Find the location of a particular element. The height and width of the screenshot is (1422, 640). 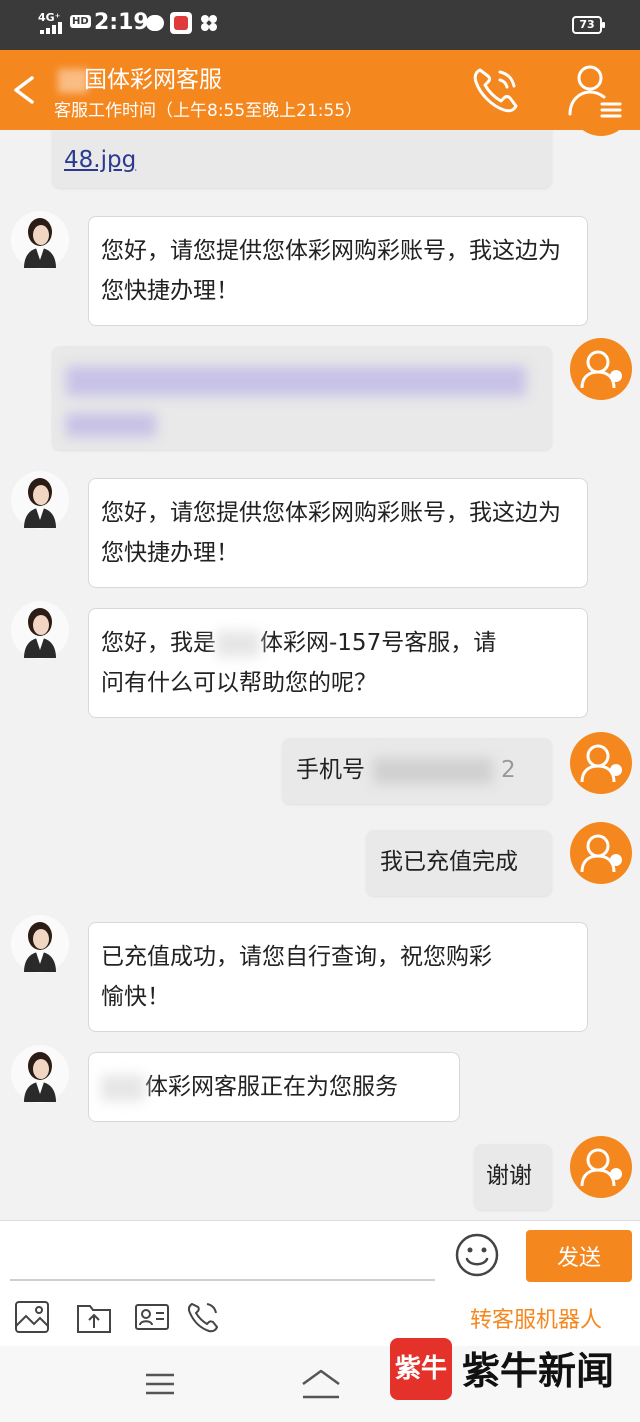

message-input is located at coordinates (222, 1254).